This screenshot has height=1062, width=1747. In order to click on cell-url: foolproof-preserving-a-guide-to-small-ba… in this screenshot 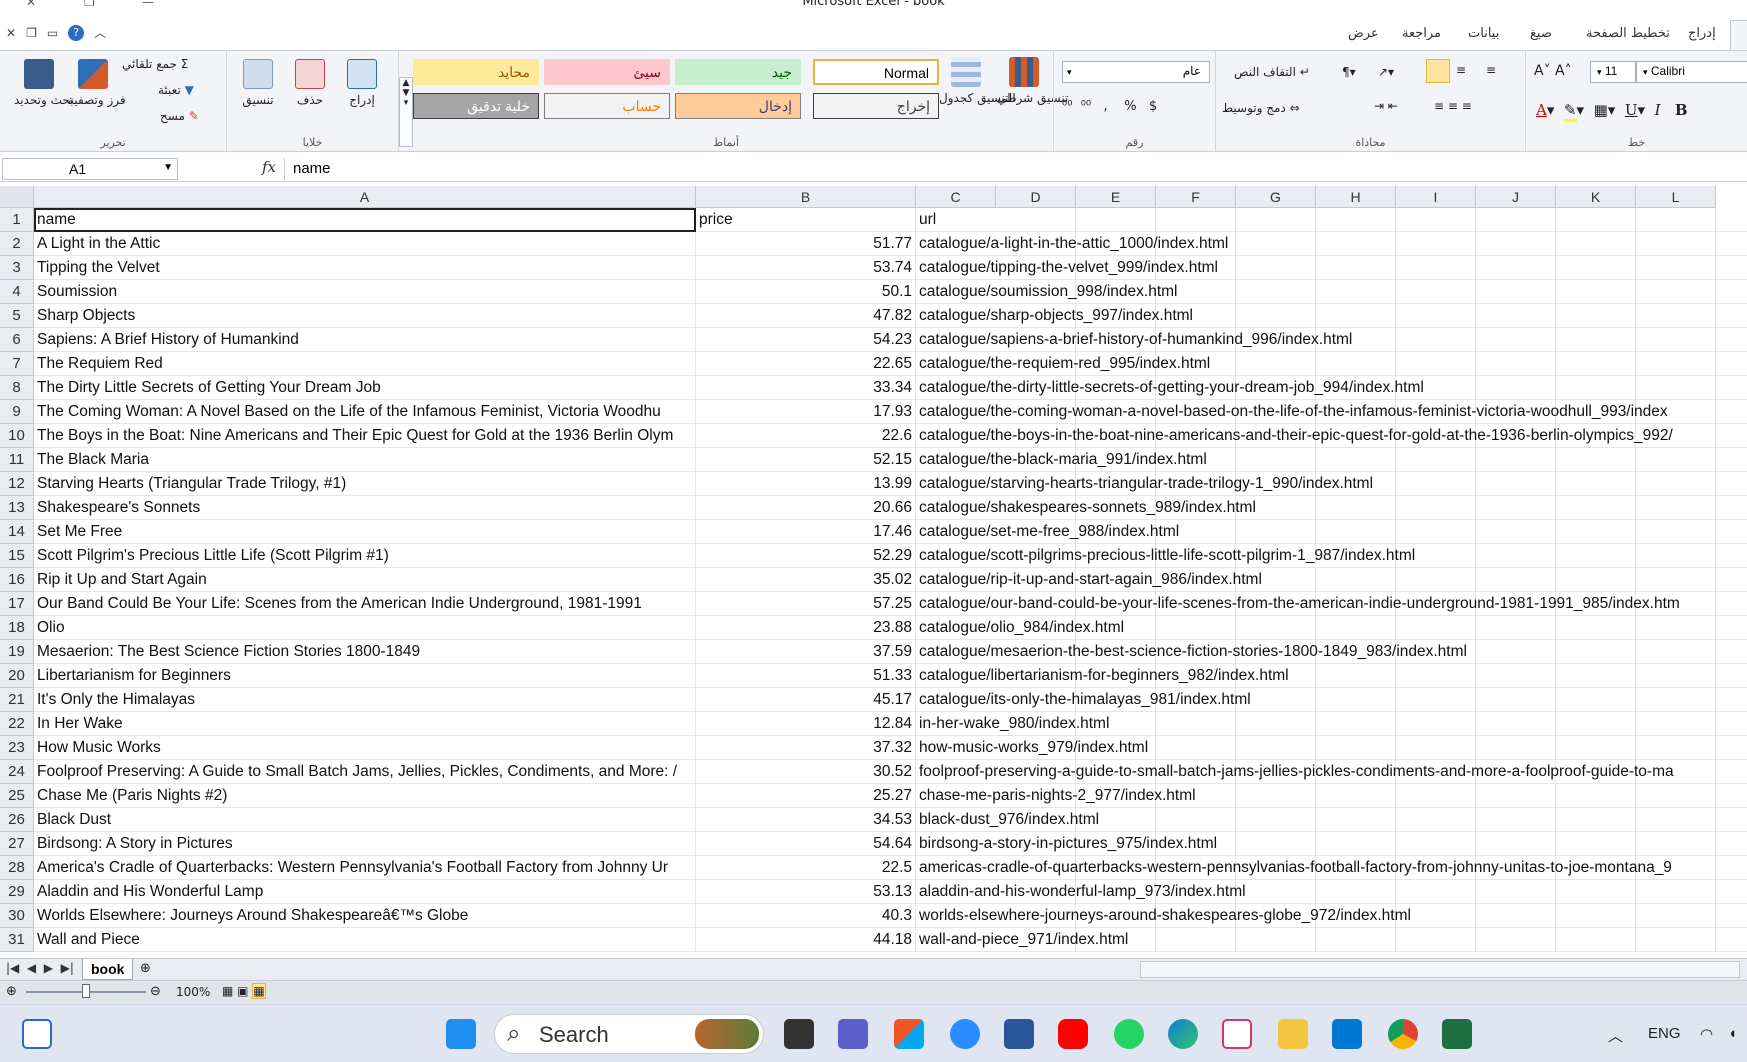, I will do `click(1331, 772)`.